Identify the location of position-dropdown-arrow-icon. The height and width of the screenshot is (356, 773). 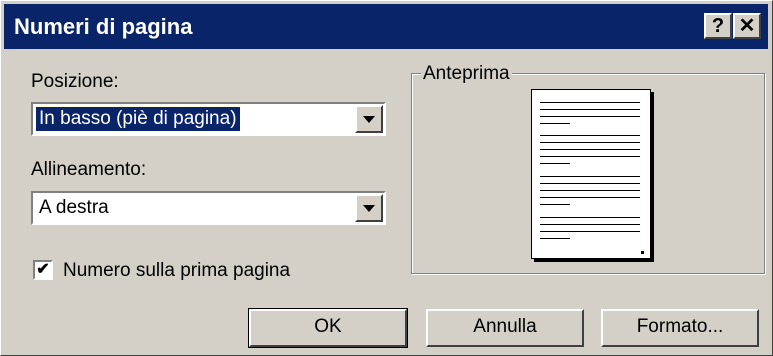
(369, 119).